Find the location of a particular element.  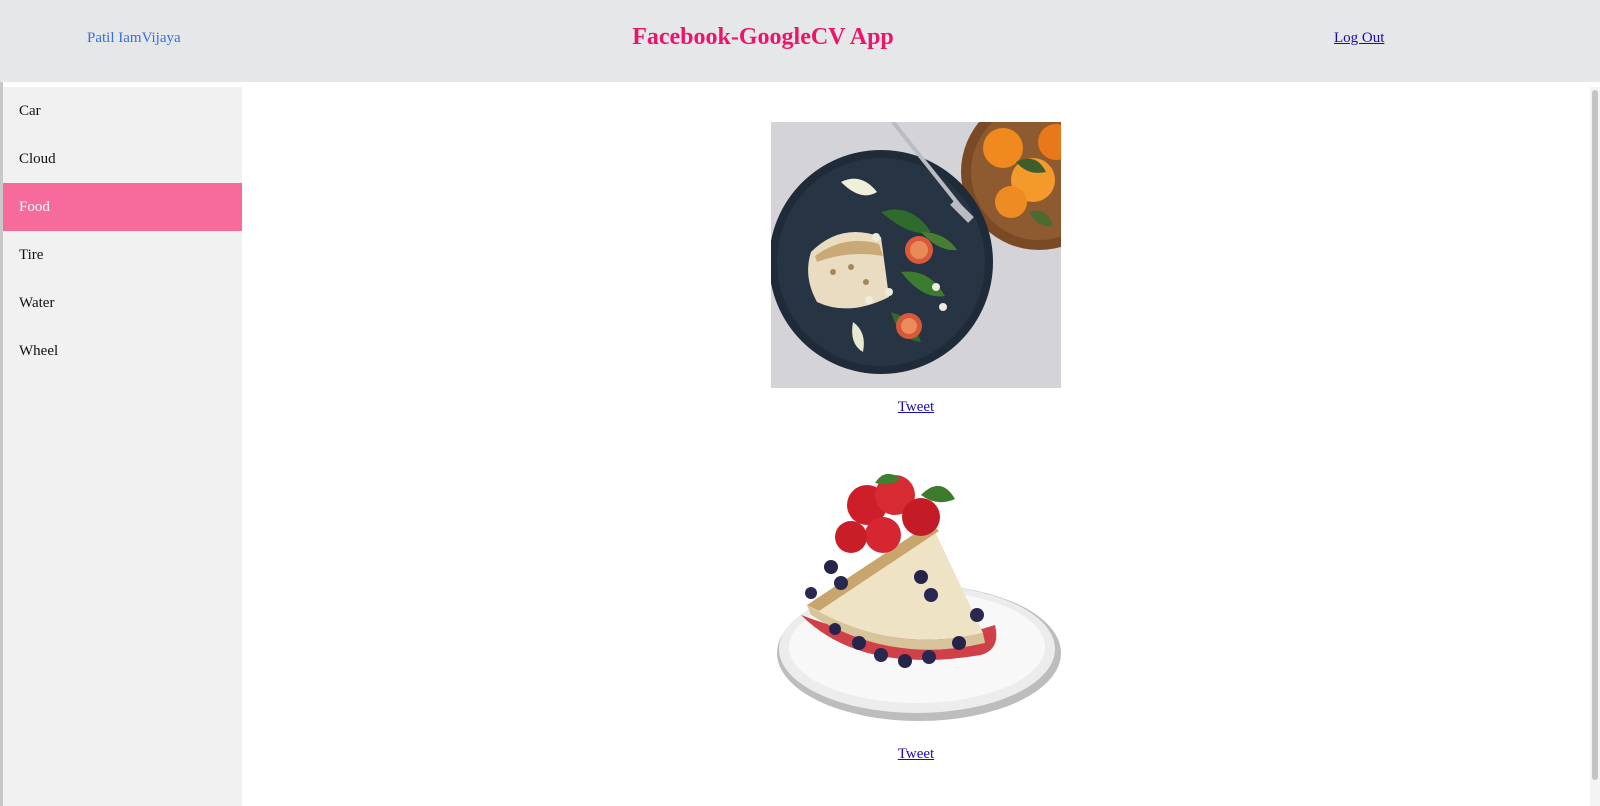

plated-fish-salad-photo is located at coordinates (916, 255).